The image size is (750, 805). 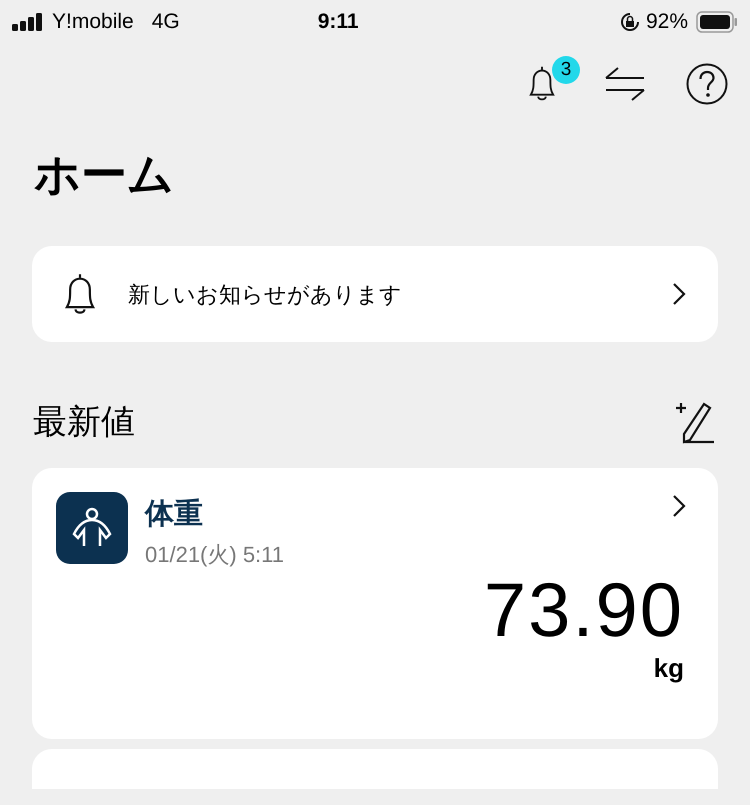 I want to click on carrier-name: Y!mobile, so click(x=93, y=22).